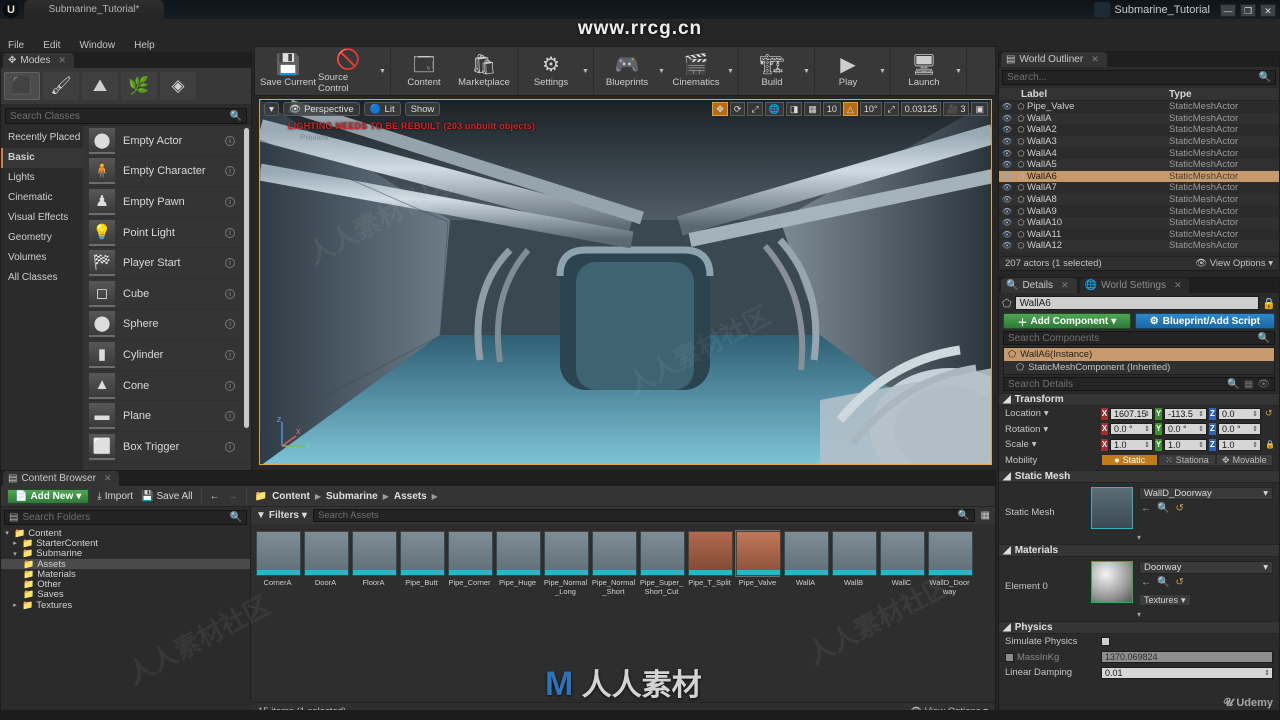  I want to click on add-component-button: ＋ Add Component ▾, so click(1067, 321).